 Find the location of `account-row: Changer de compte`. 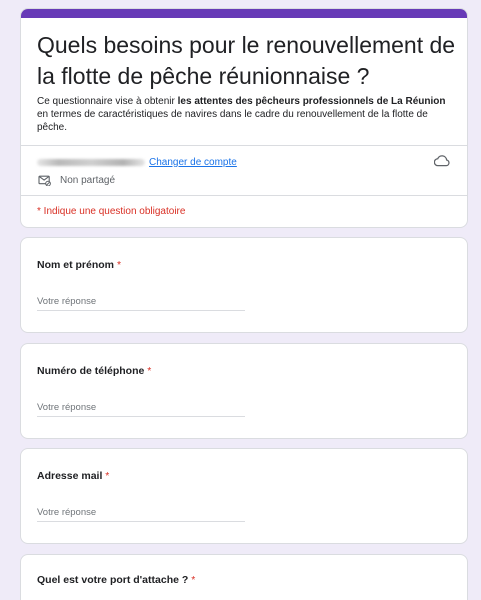

account-row: Changer de compte is located at coordinates (137, 162).